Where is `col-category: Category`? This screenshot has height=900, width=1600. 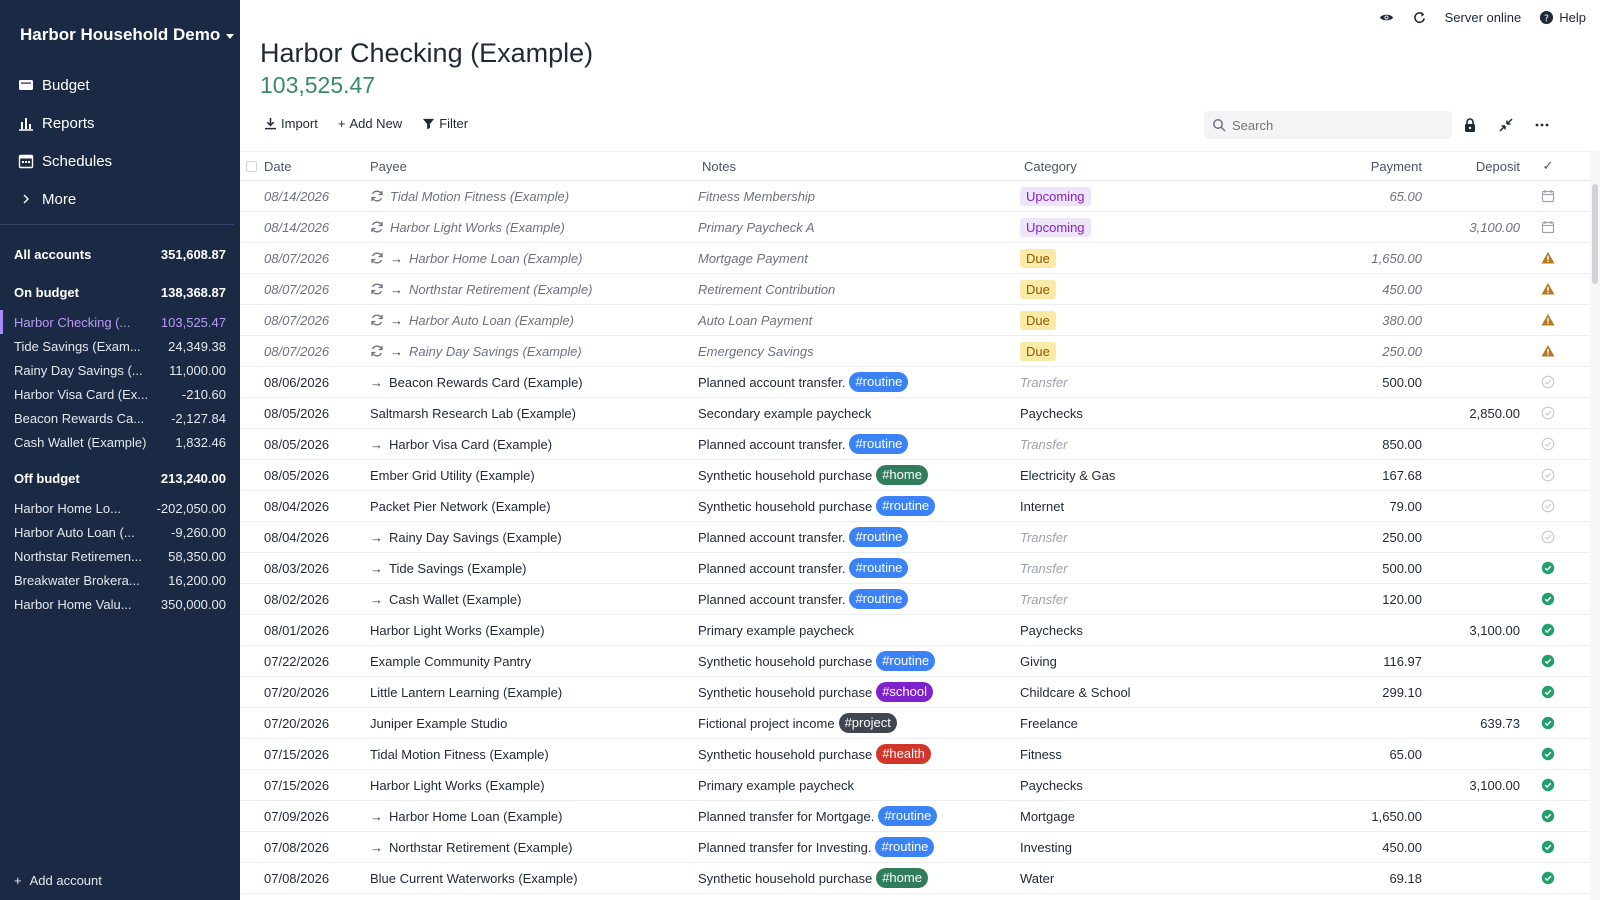 col-category: Category is located at coordinates (1140, 166).